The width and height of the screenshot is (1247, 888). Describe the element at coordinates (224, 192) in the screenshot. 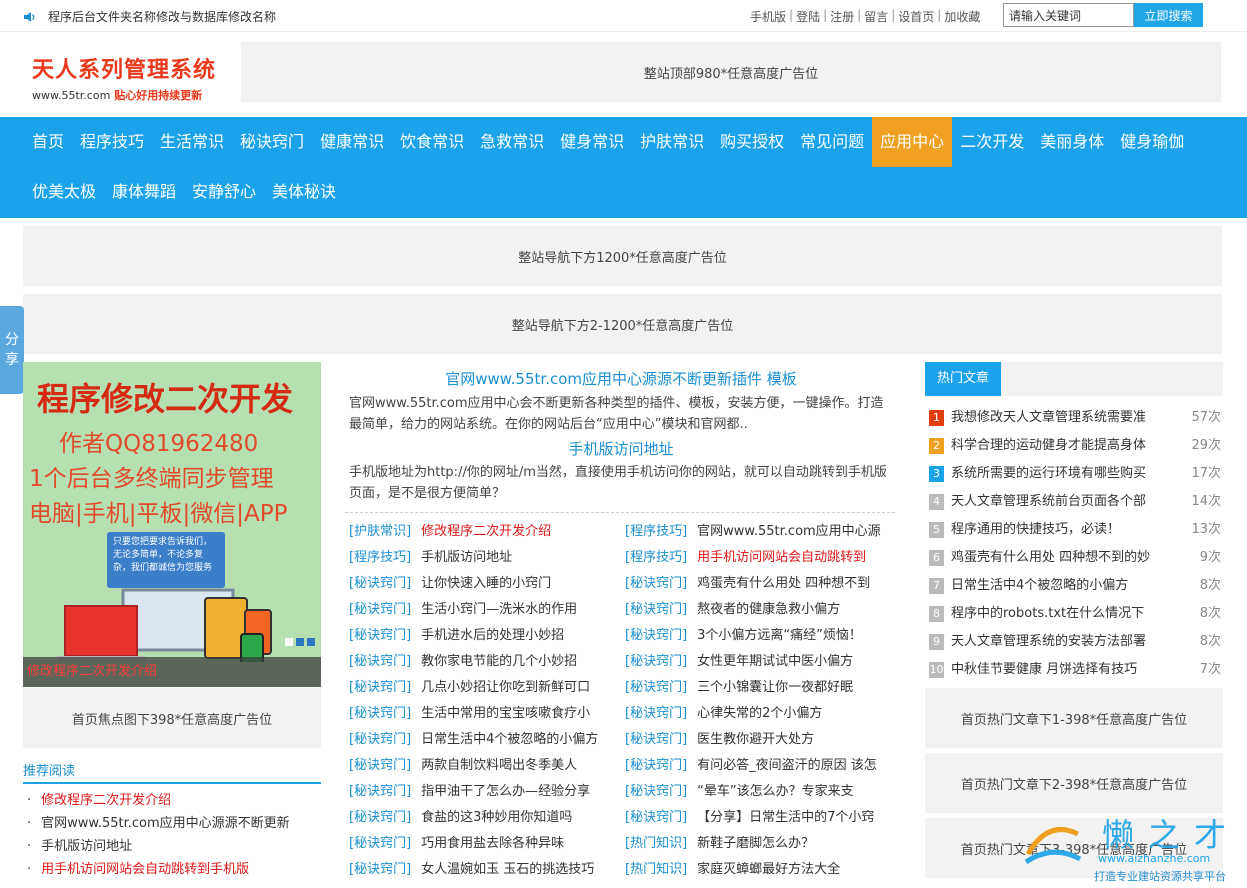

I see `nav-item-relax: 安静舒心` at that location.